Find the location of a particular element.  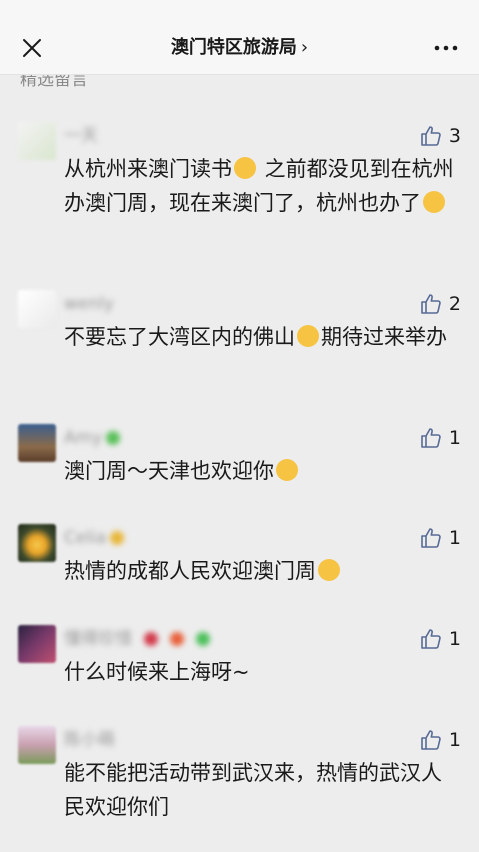

top-bar: 澳门特区旅游局 › is located at coordinates (239, 37).